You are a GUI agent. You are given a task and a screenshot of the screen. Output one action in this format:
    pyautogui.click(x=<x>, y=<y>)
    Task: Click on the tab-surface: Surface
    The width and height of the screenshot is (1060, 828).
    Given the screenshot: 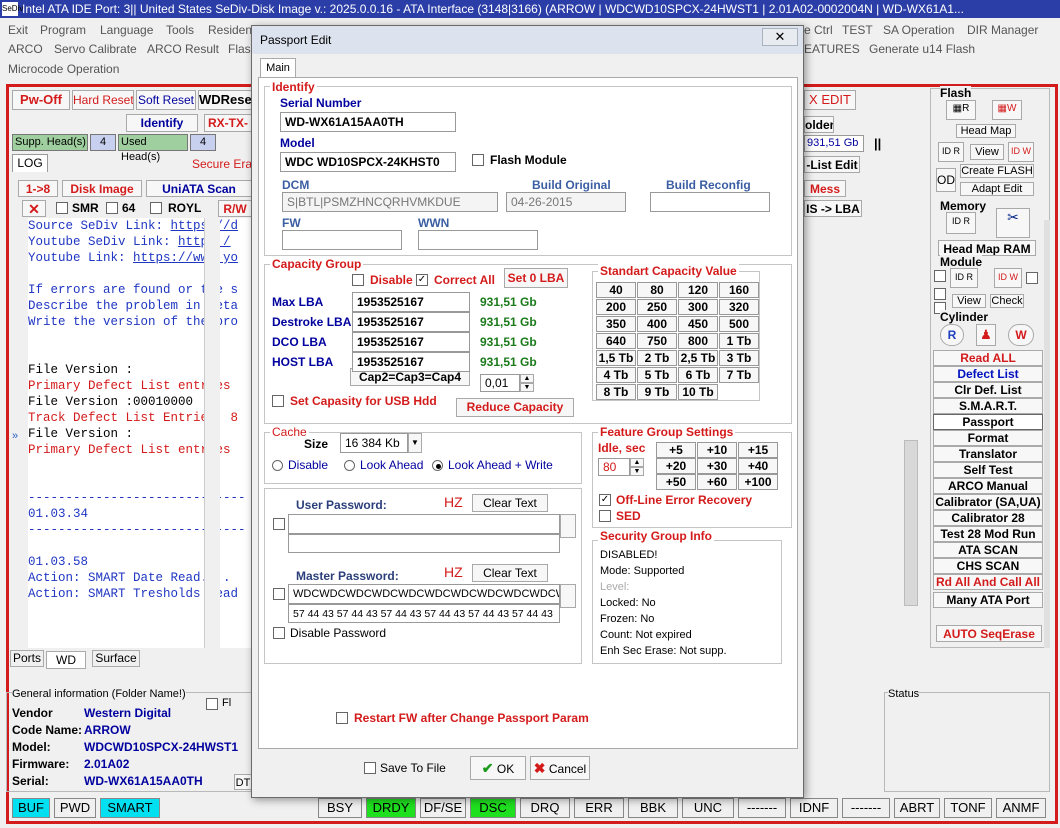 What is the action you would take?
    pyautogui.click(x=116, y=658)
    